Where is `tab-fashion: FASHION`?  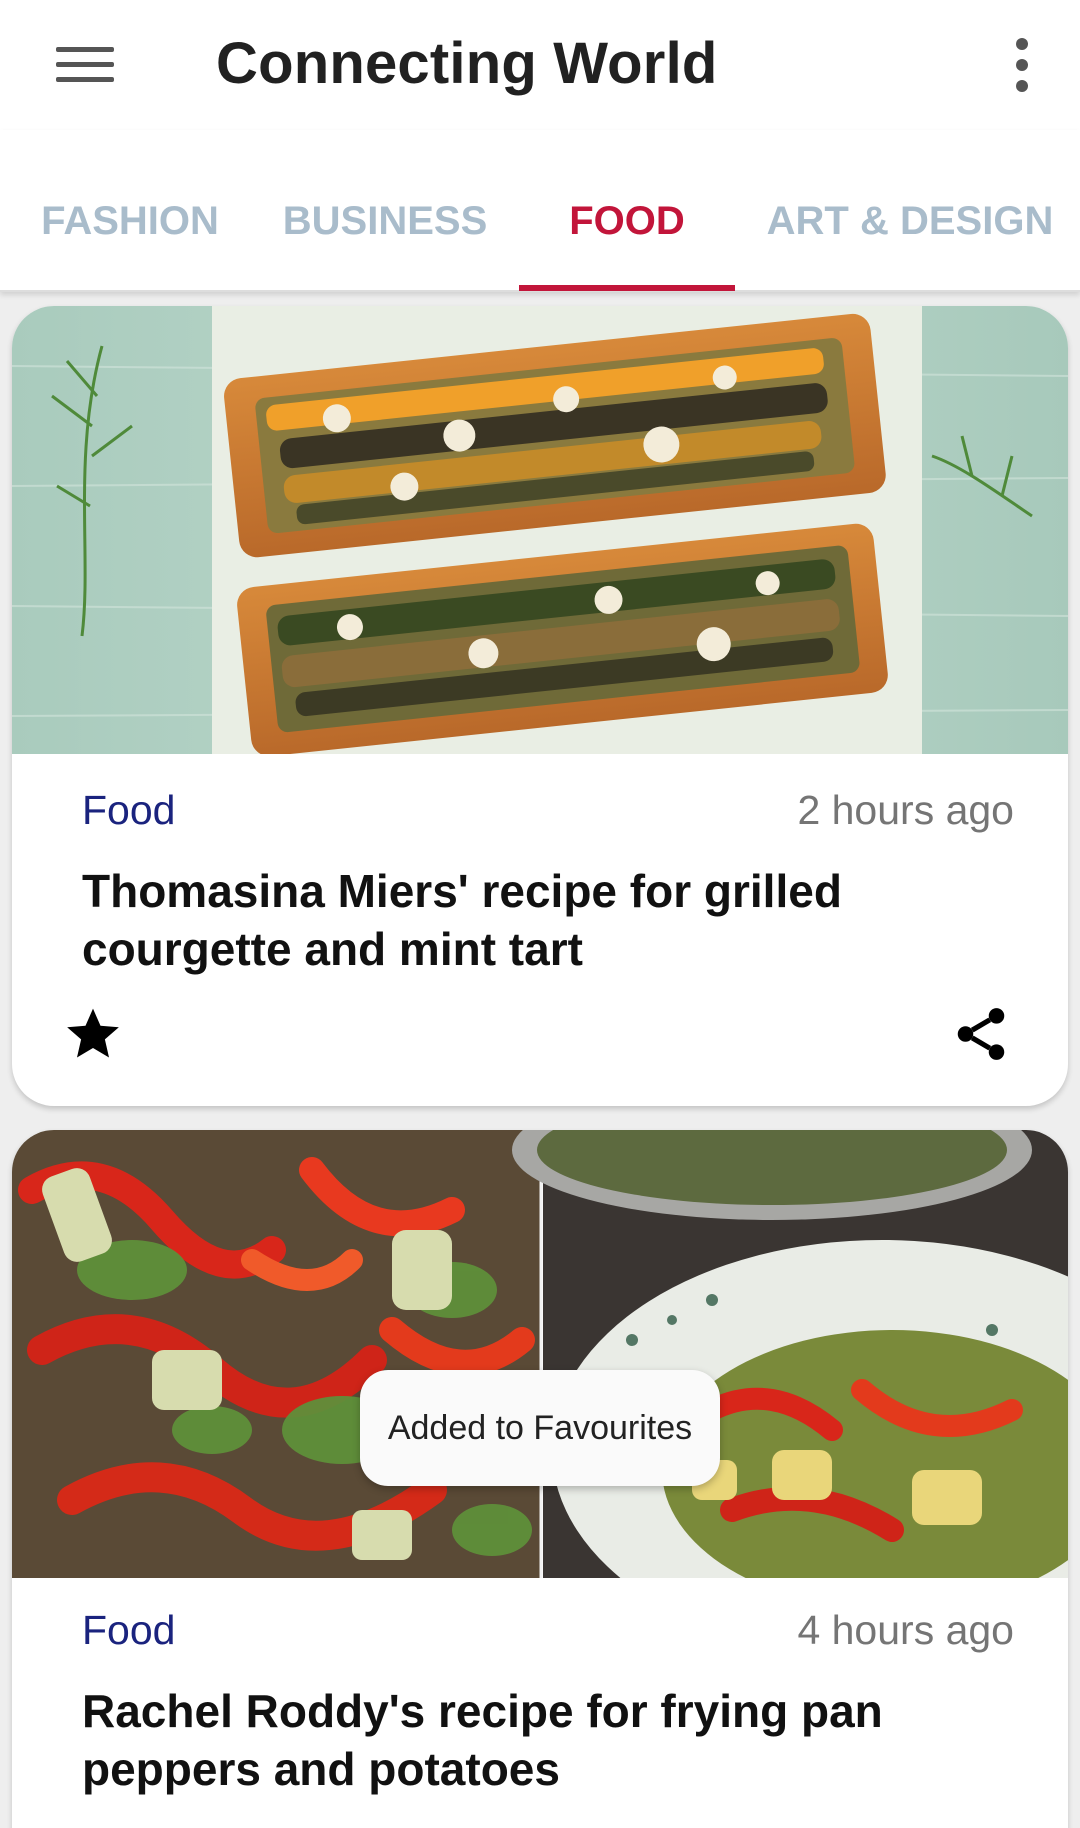
tab-fashion: FASHION is located at coordinates (130, 211).